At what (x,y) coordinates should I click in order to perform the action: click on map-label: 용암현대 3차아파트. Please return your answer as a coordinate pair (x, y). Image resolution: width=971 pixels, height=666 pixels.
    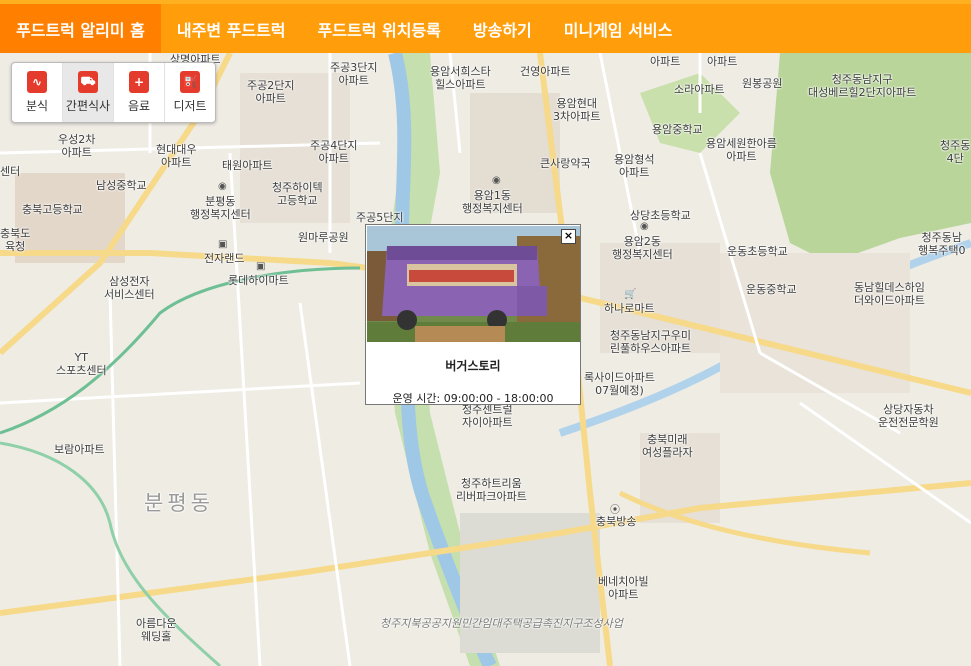
    Looking at the image, I should click on (577, 110).